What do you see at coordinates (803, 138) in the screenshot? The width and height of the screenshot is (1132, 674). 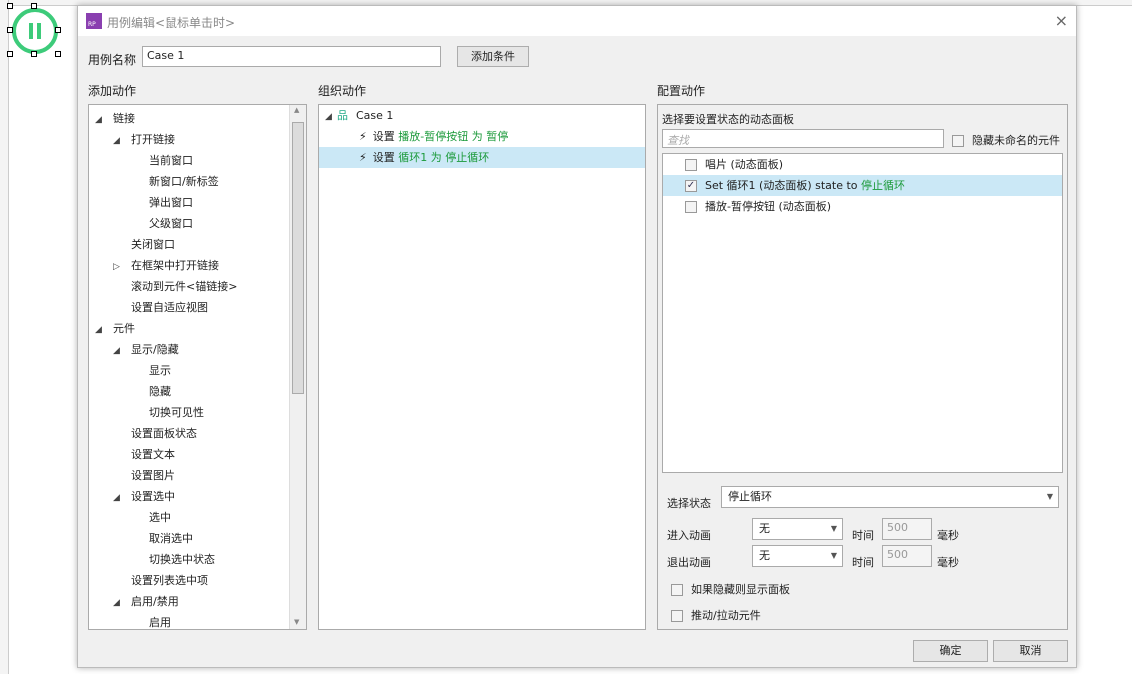 I see `search-input: 查找` at bounding box center [803, 138].